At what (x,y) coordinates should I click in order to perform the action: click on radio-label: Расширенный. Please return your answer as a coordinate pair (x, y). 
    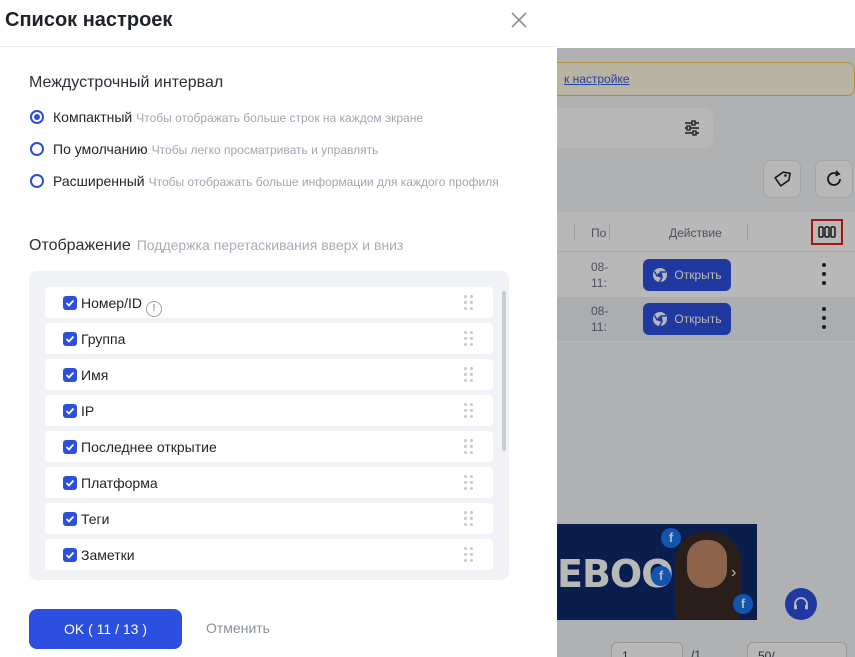
    Looking at the image, I should click on (99, 181).